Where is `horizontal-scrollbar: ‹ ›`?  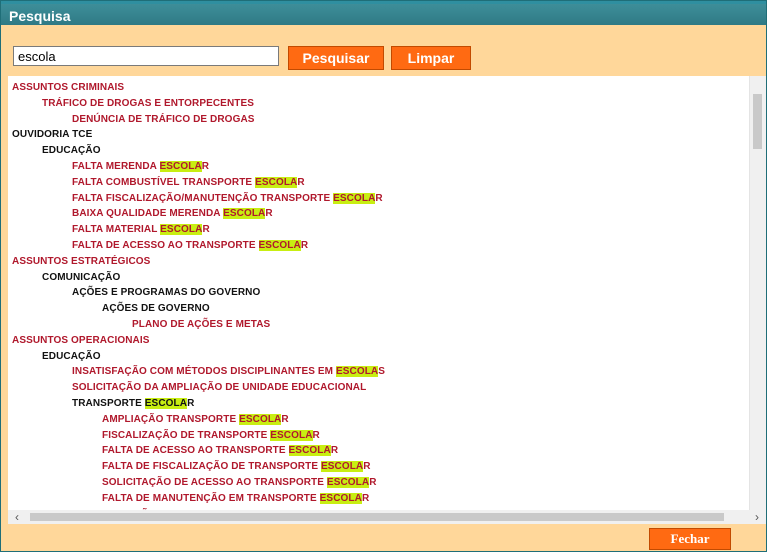
horizontal-scrollbar: ‹ › is located at coordinates (387, 517).